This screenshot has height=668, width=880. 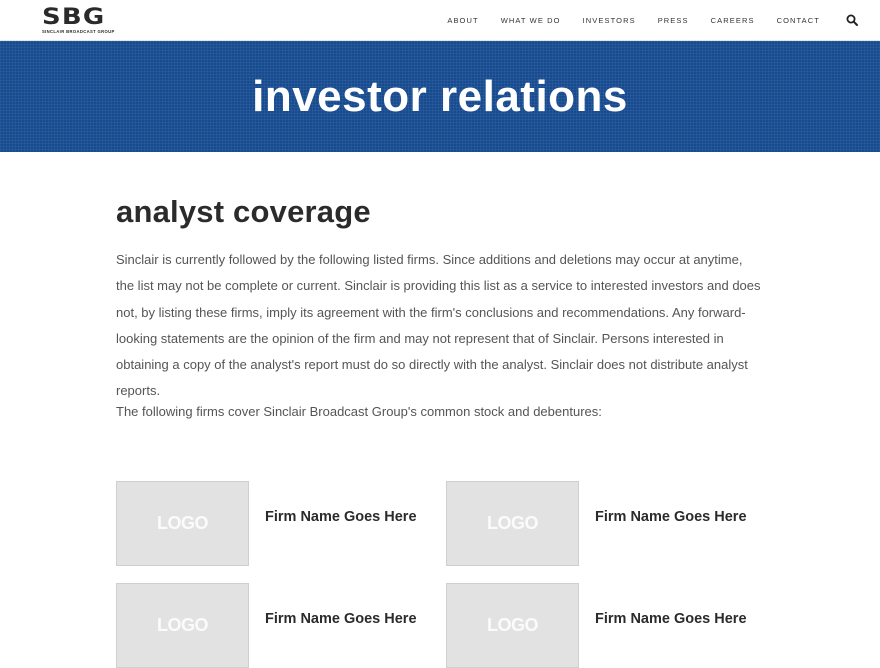 What do you see at coordinates (798, 20) in the screenshot?
I see `nav-contact: CONTACT` at bounding box center [798, 20].